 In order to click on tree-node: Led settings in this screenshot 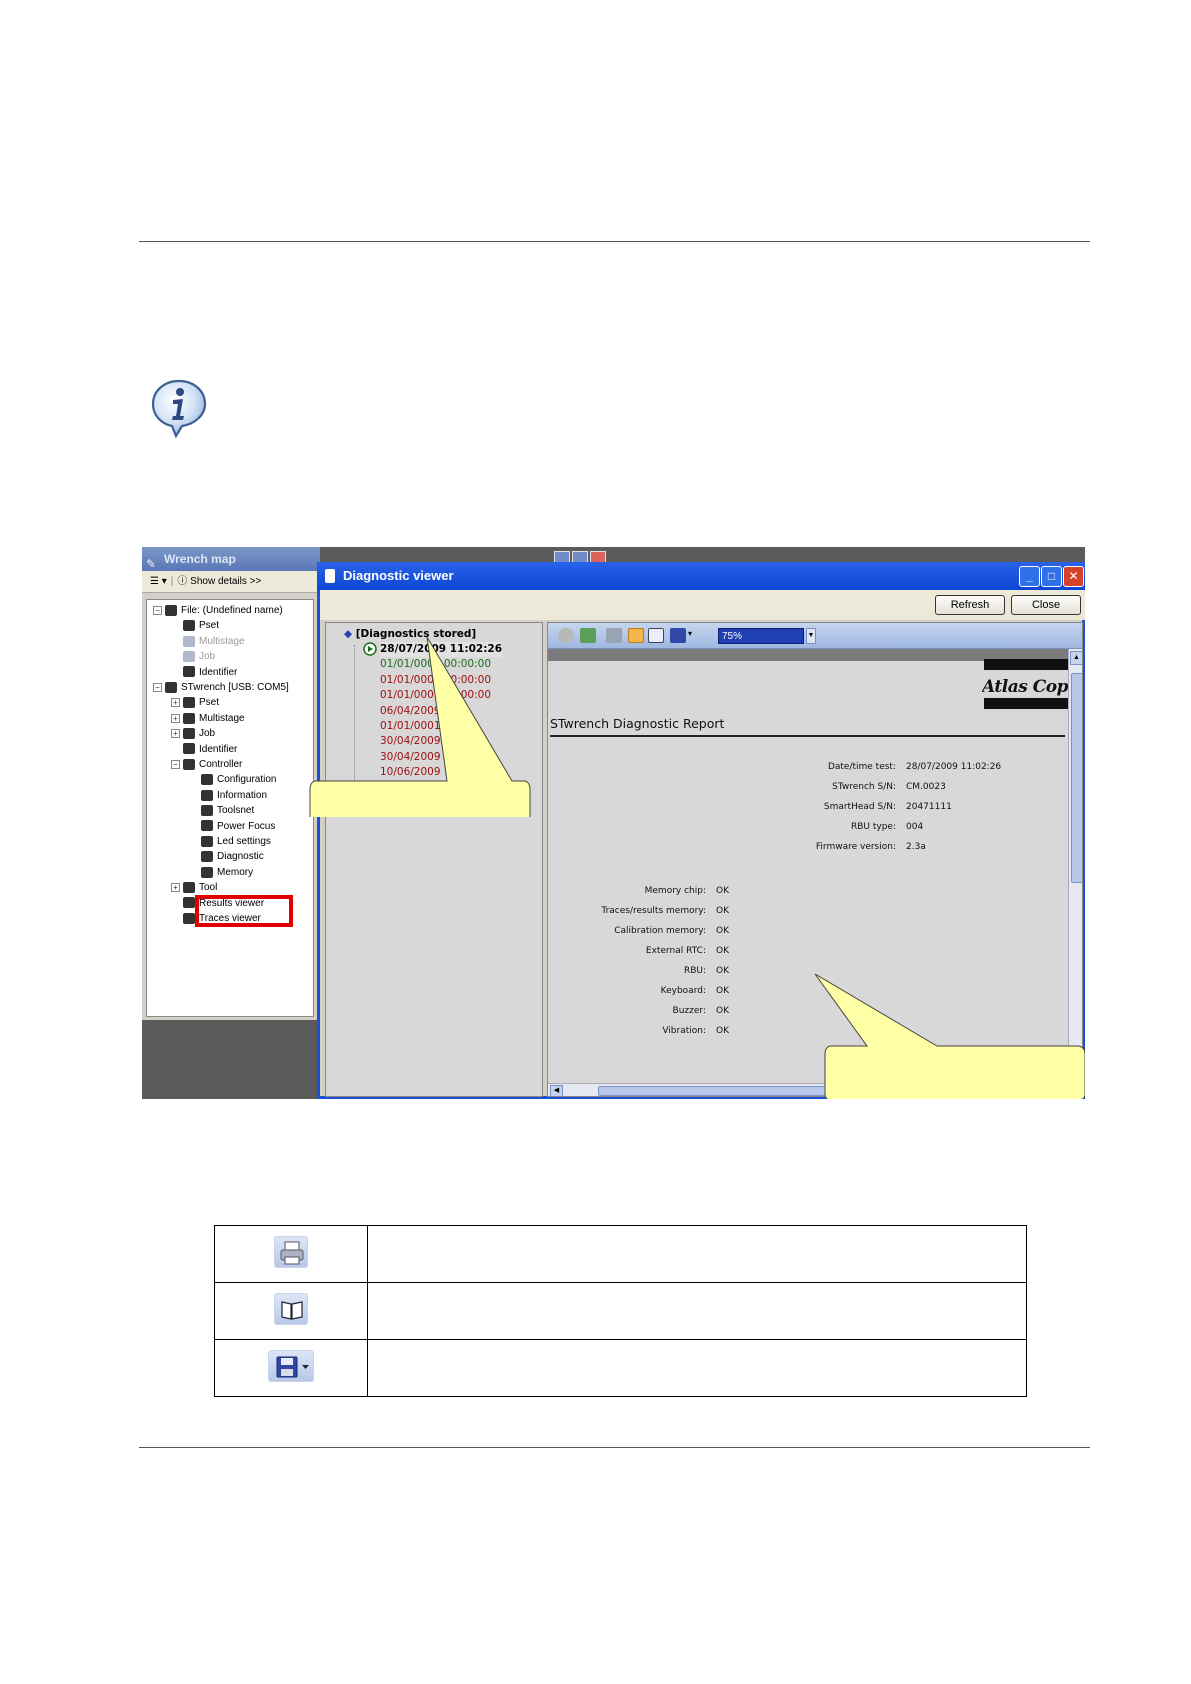, I will do `click(230, 842)`.